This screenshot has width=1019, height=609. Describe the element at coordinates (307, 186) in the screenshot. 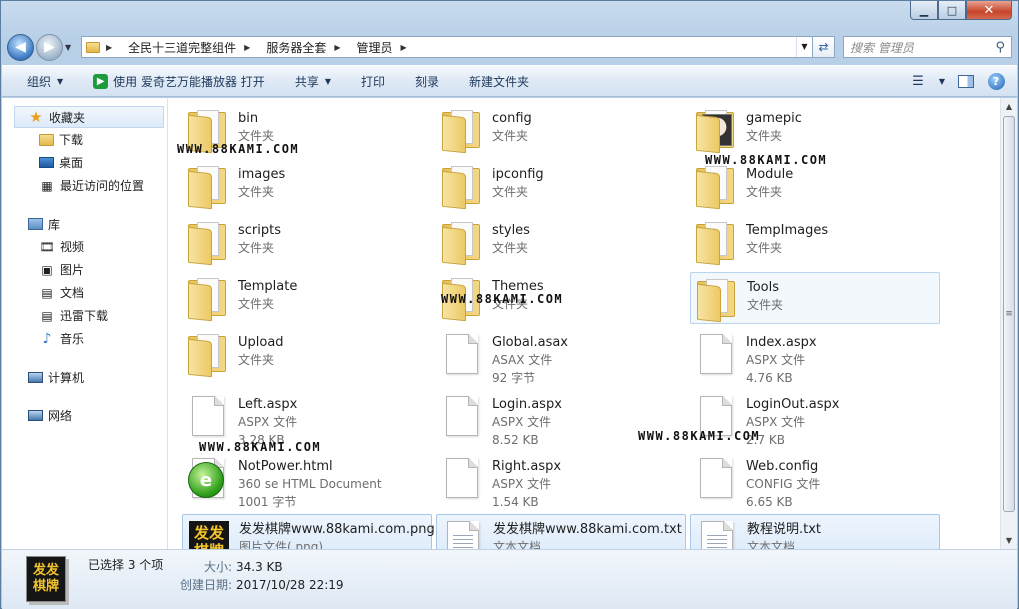

I see `folder-item: images 文件夹` at that location.